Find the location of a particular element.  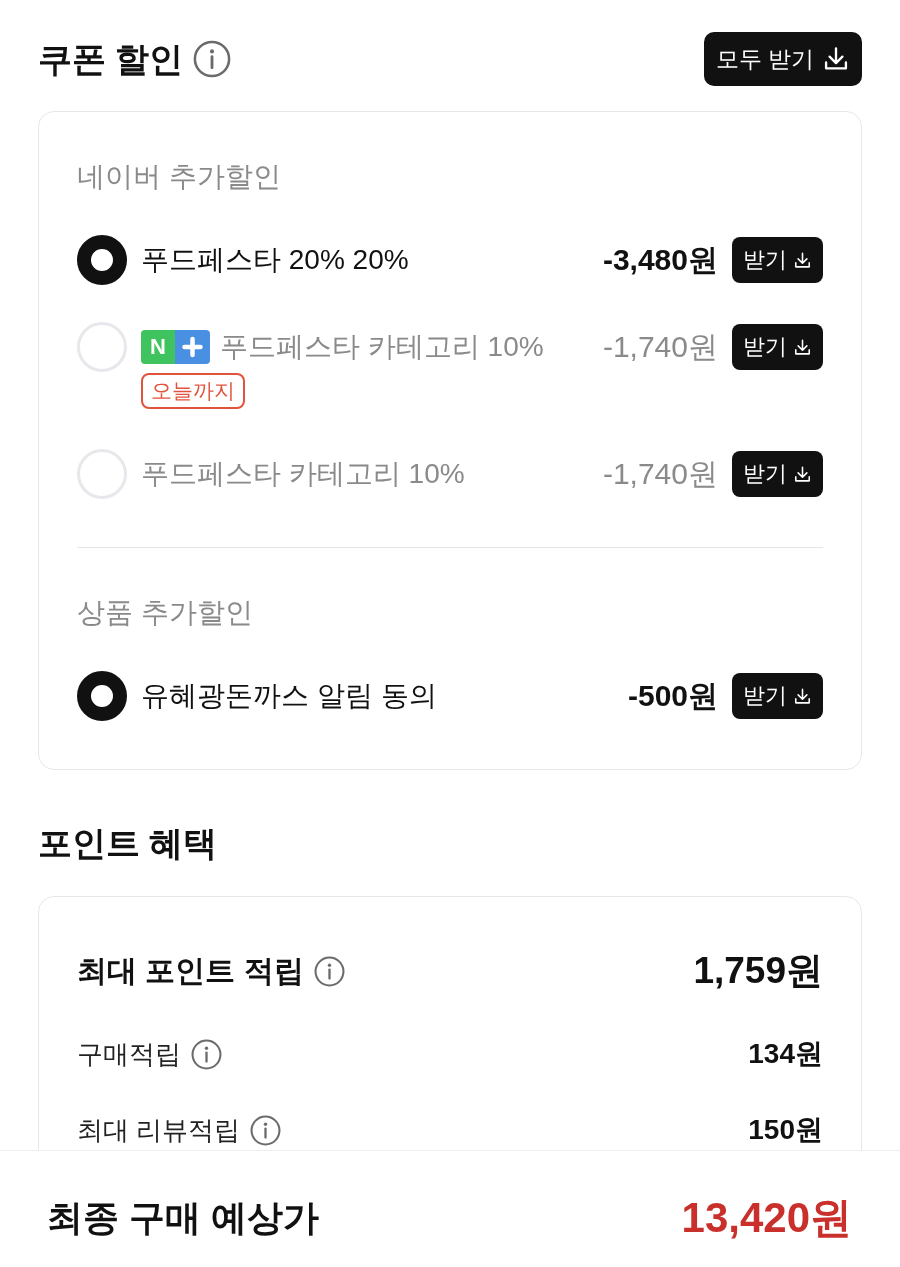

point-label: 최대 포인트 적립 is located at coordinates (190, 971).